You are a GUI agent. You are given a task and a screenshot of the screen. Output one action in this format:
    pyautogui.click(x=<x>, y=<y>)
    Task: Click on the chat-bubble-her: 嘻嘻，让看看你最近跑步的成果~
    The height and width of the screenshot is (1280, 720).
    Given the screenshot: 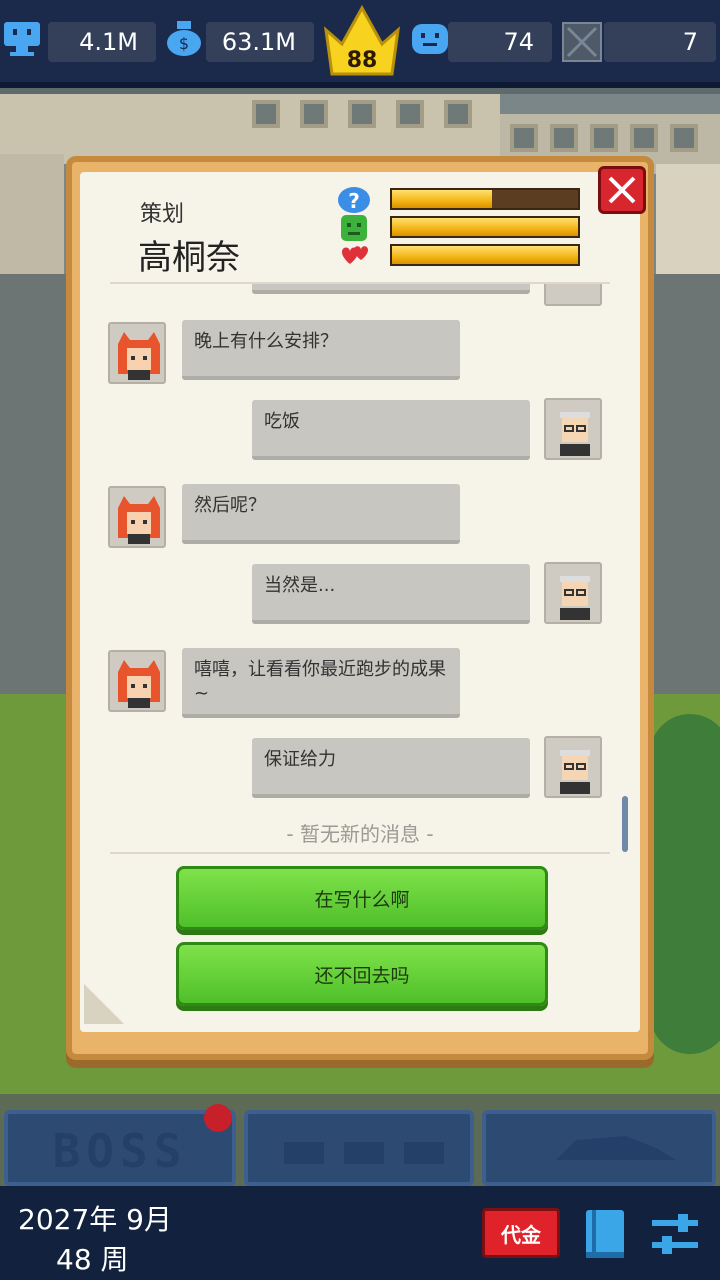 What is the action you would take?
    pyautogui.click(x=321, y=683)
    